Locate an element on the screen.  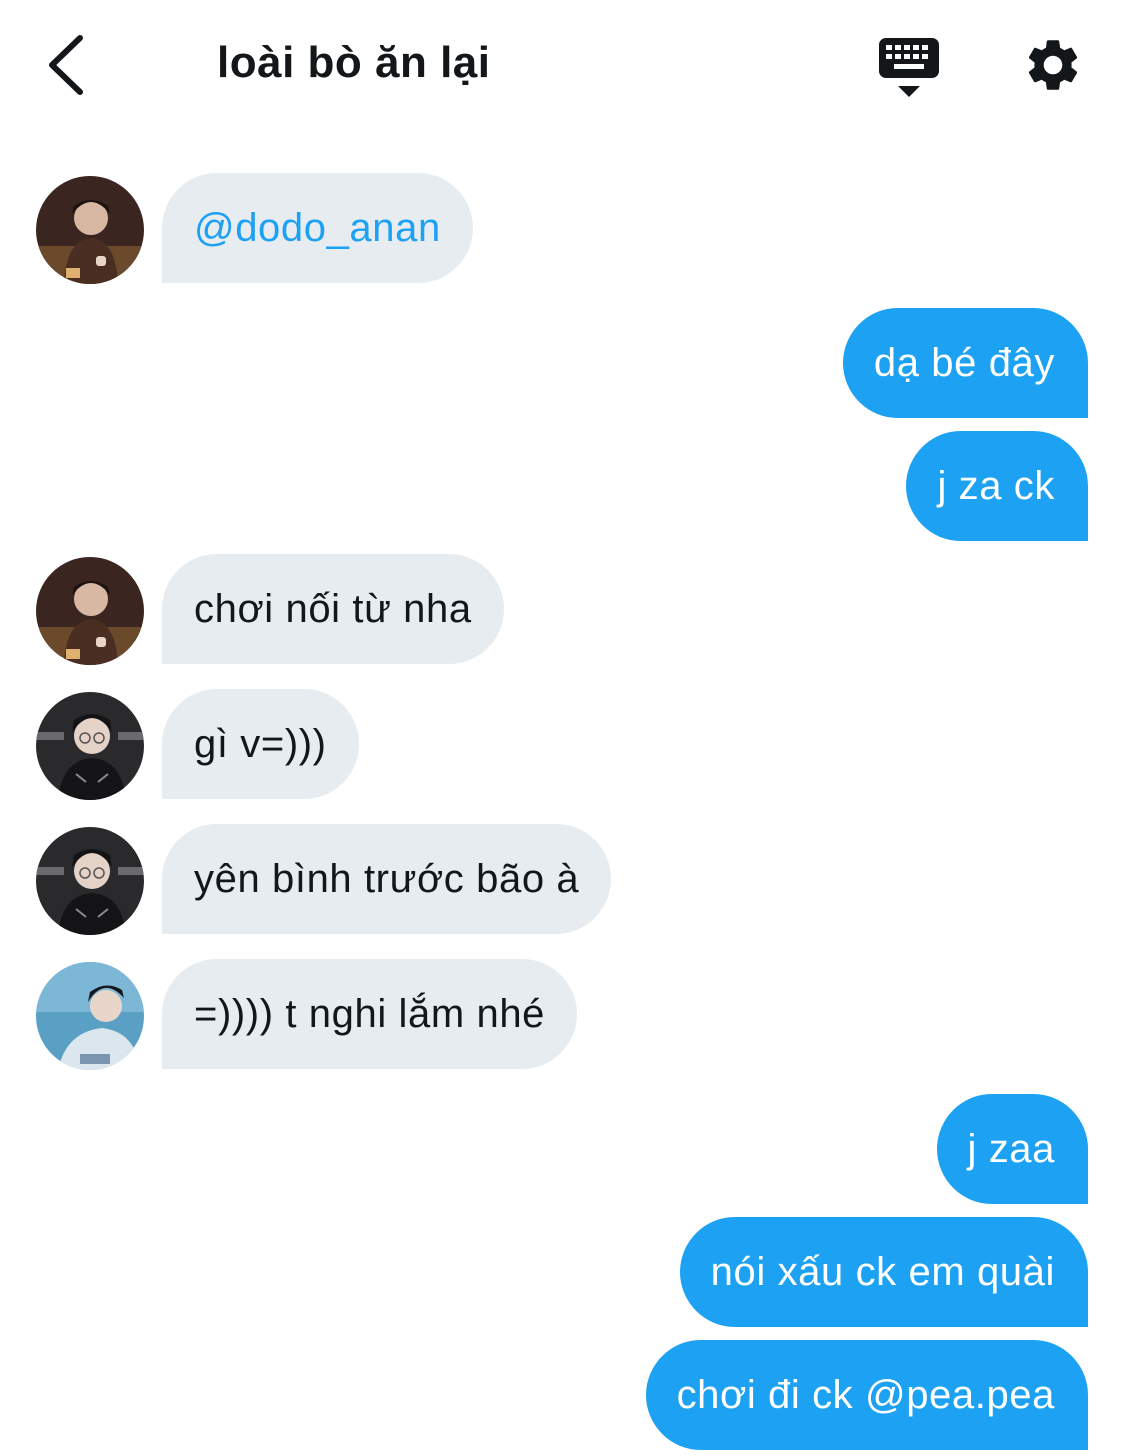
keyboard-toggle-button is located at coordinates (909, 68).